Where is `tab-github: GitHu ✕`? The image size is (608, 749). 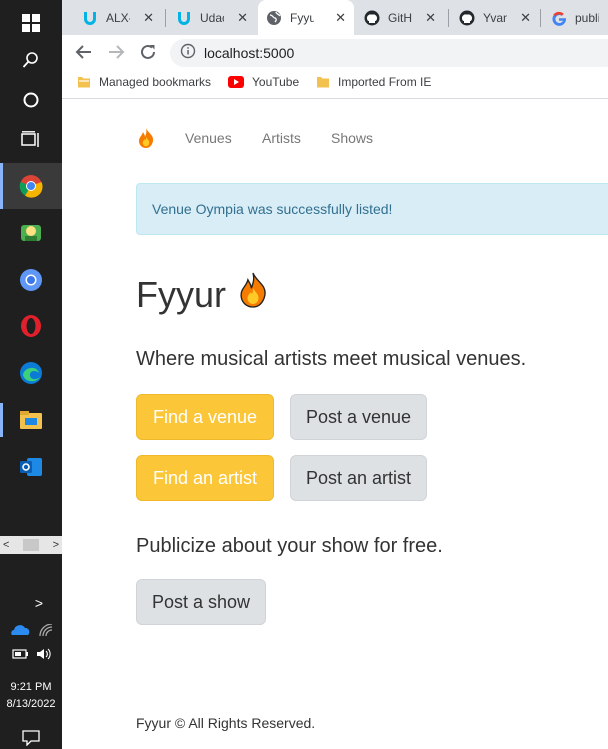 tab-github: GitHu ✕ is located at coordinates (400, 17).